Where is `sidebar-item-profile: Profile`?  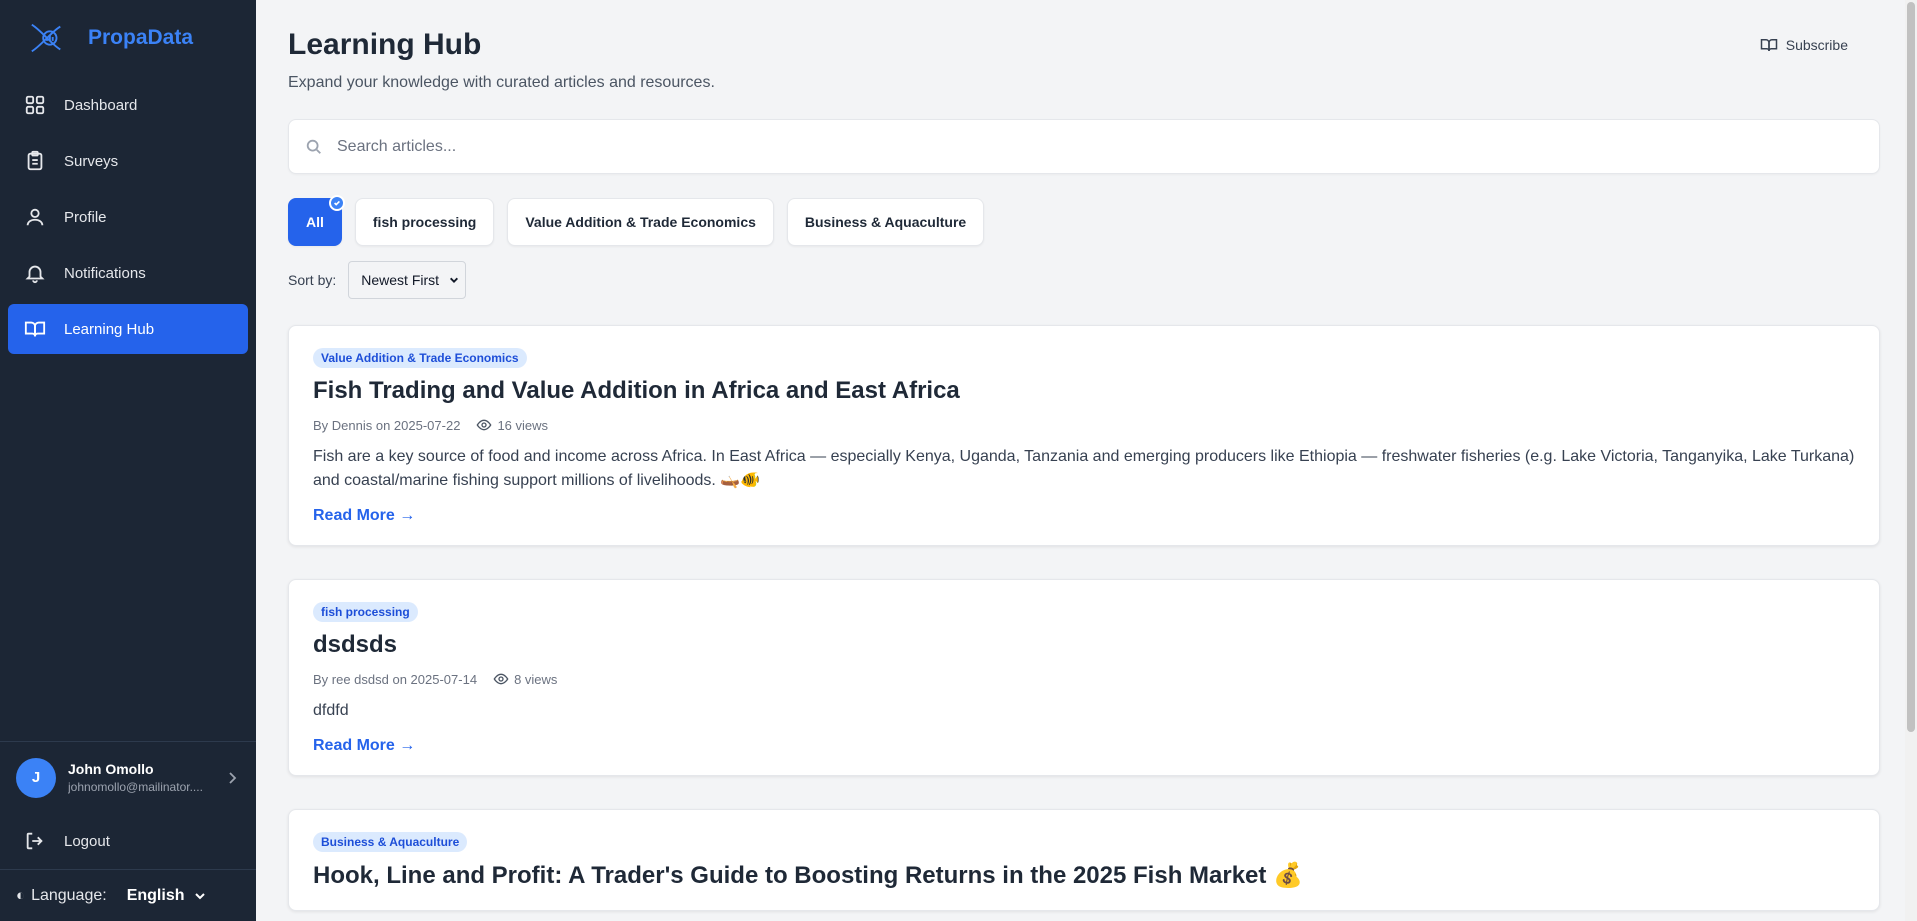
sidebar-item-profile: Profile is located at coordinates (128, 217).